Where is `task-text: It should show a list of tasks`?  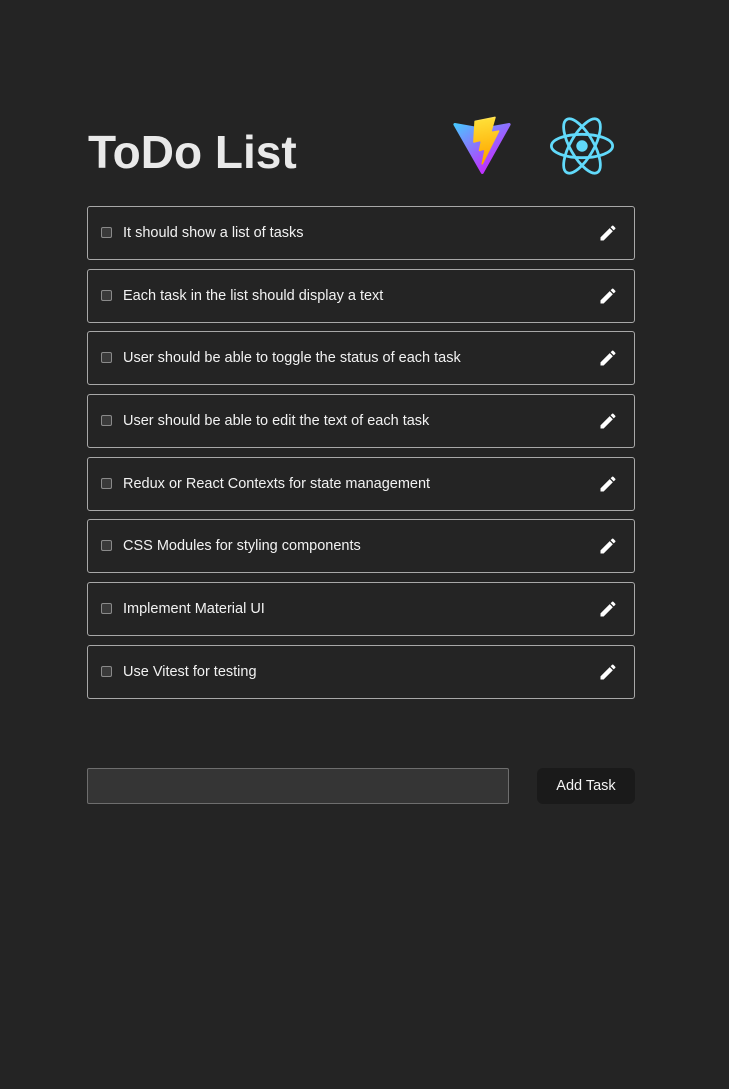
task-text: It should show a list of tasks is located at coordinates (213, 233).